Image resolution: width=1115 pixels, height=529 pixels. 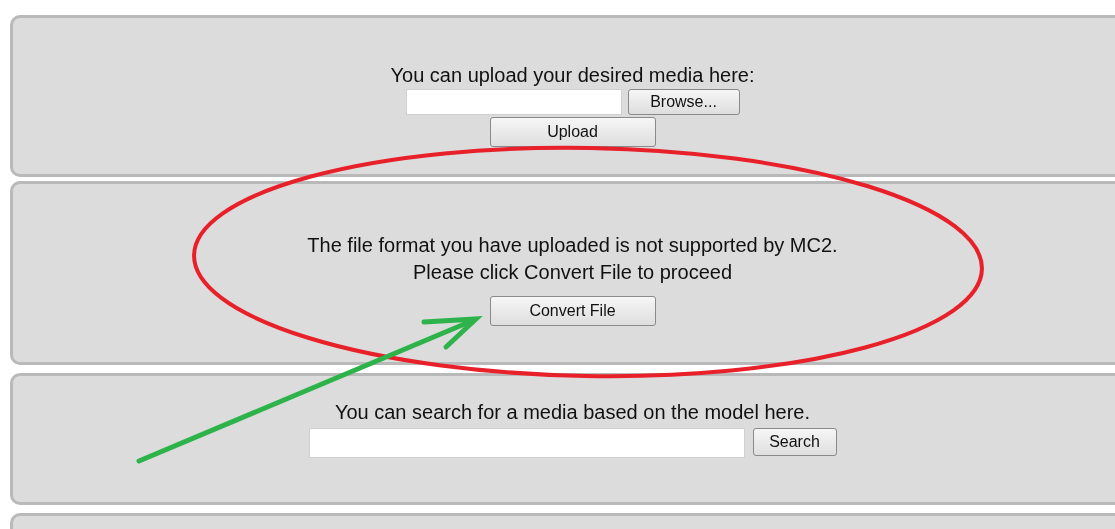 What do you see at coordinates (572, 132) in the screenshot?
I see `upload-button: Upload` at bounding box center [572, 132].